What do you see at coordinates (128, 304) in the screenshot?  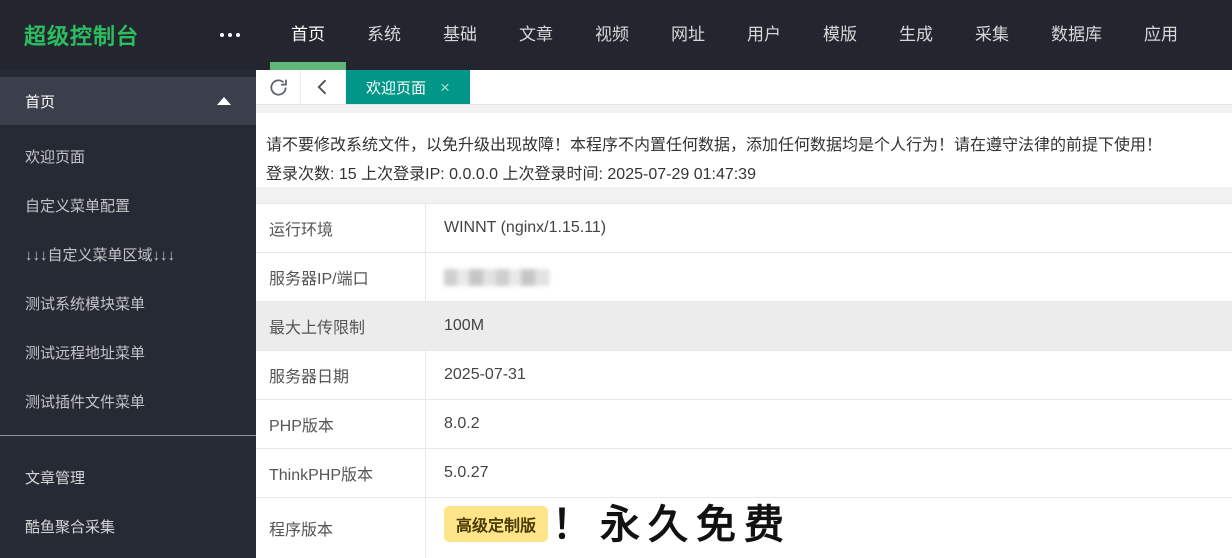 I see `sidebar-item-test-system: 测试系统模块菜单` at bounding box center [128, 304].